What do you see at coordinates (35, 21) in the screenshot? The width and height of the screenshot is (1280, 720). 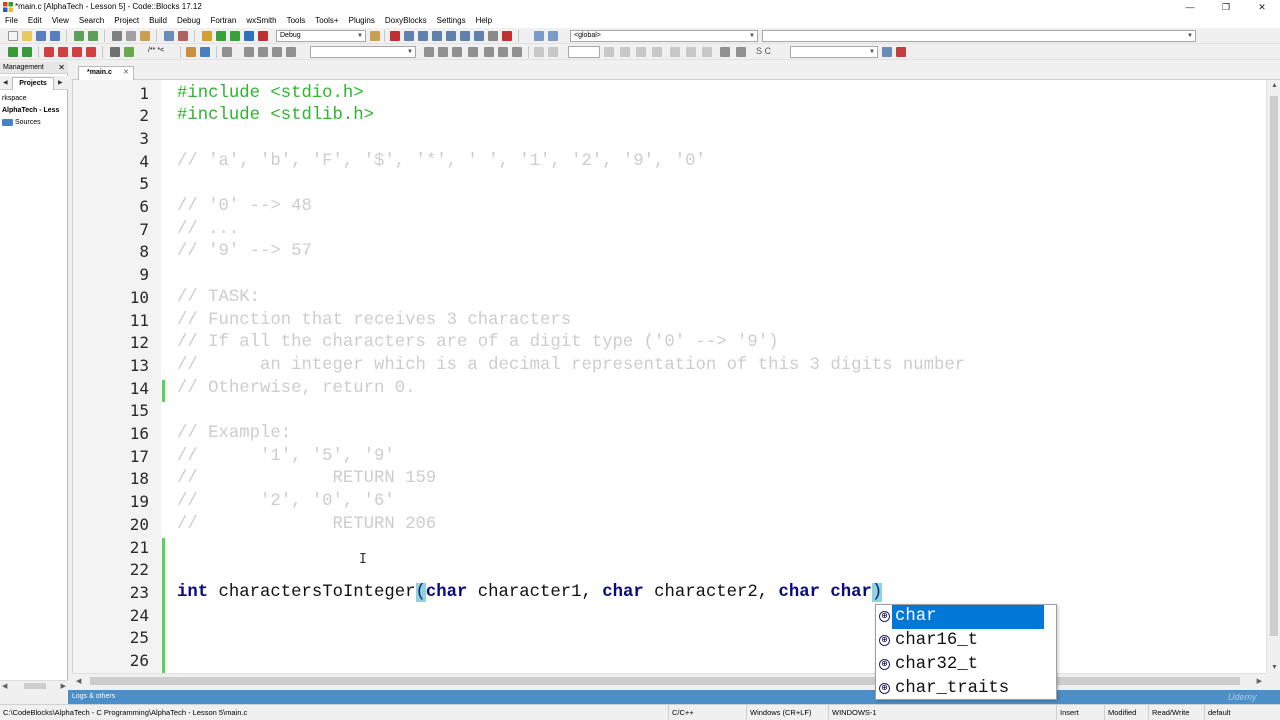 I see `menu-edit: Edit` at bounding box center [35, 21].